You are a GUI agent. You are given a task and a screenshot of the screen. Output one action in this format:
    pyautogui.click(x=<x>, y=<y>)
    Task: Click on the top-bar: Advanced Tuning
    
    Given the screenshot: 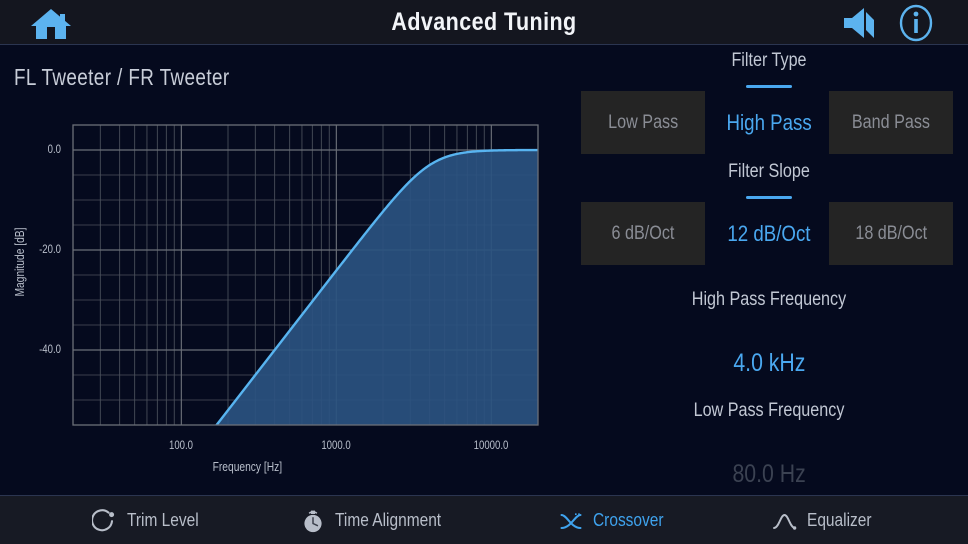 What is the action you would take?
    pyautogui.click(x=484, y=22)
    